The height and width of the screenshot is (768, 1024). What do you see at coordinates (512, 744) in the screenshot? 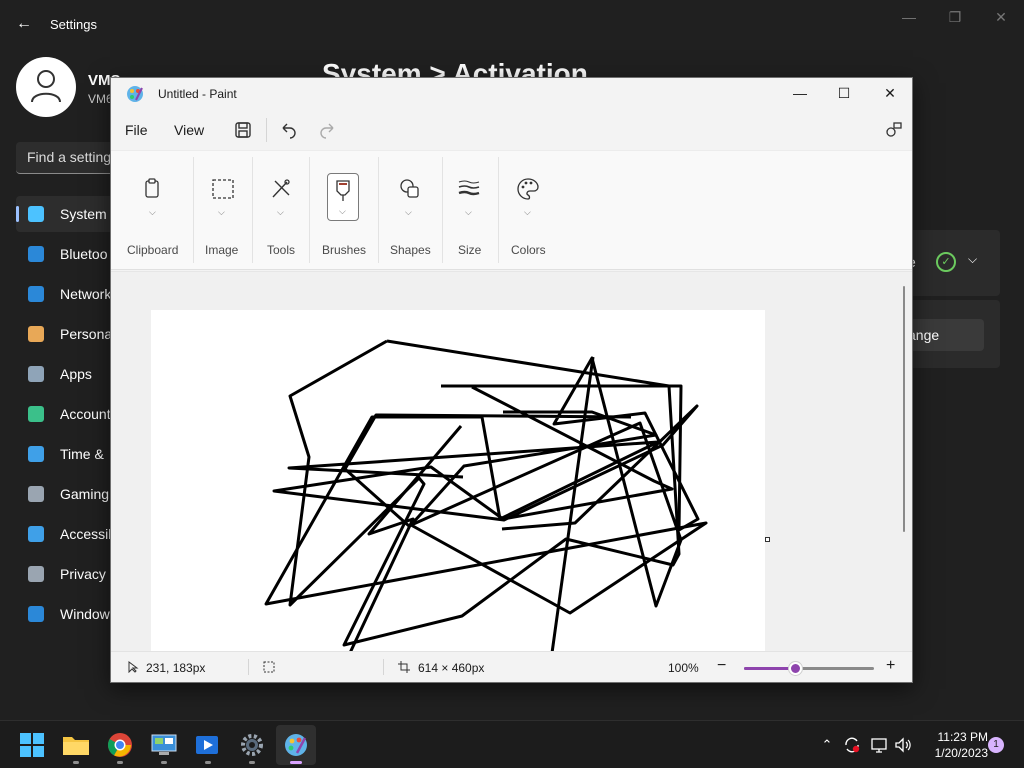
I see `taskbar: ⌃ 11:23 PM 1/20/2023 1` at bounding box center [512, 744].